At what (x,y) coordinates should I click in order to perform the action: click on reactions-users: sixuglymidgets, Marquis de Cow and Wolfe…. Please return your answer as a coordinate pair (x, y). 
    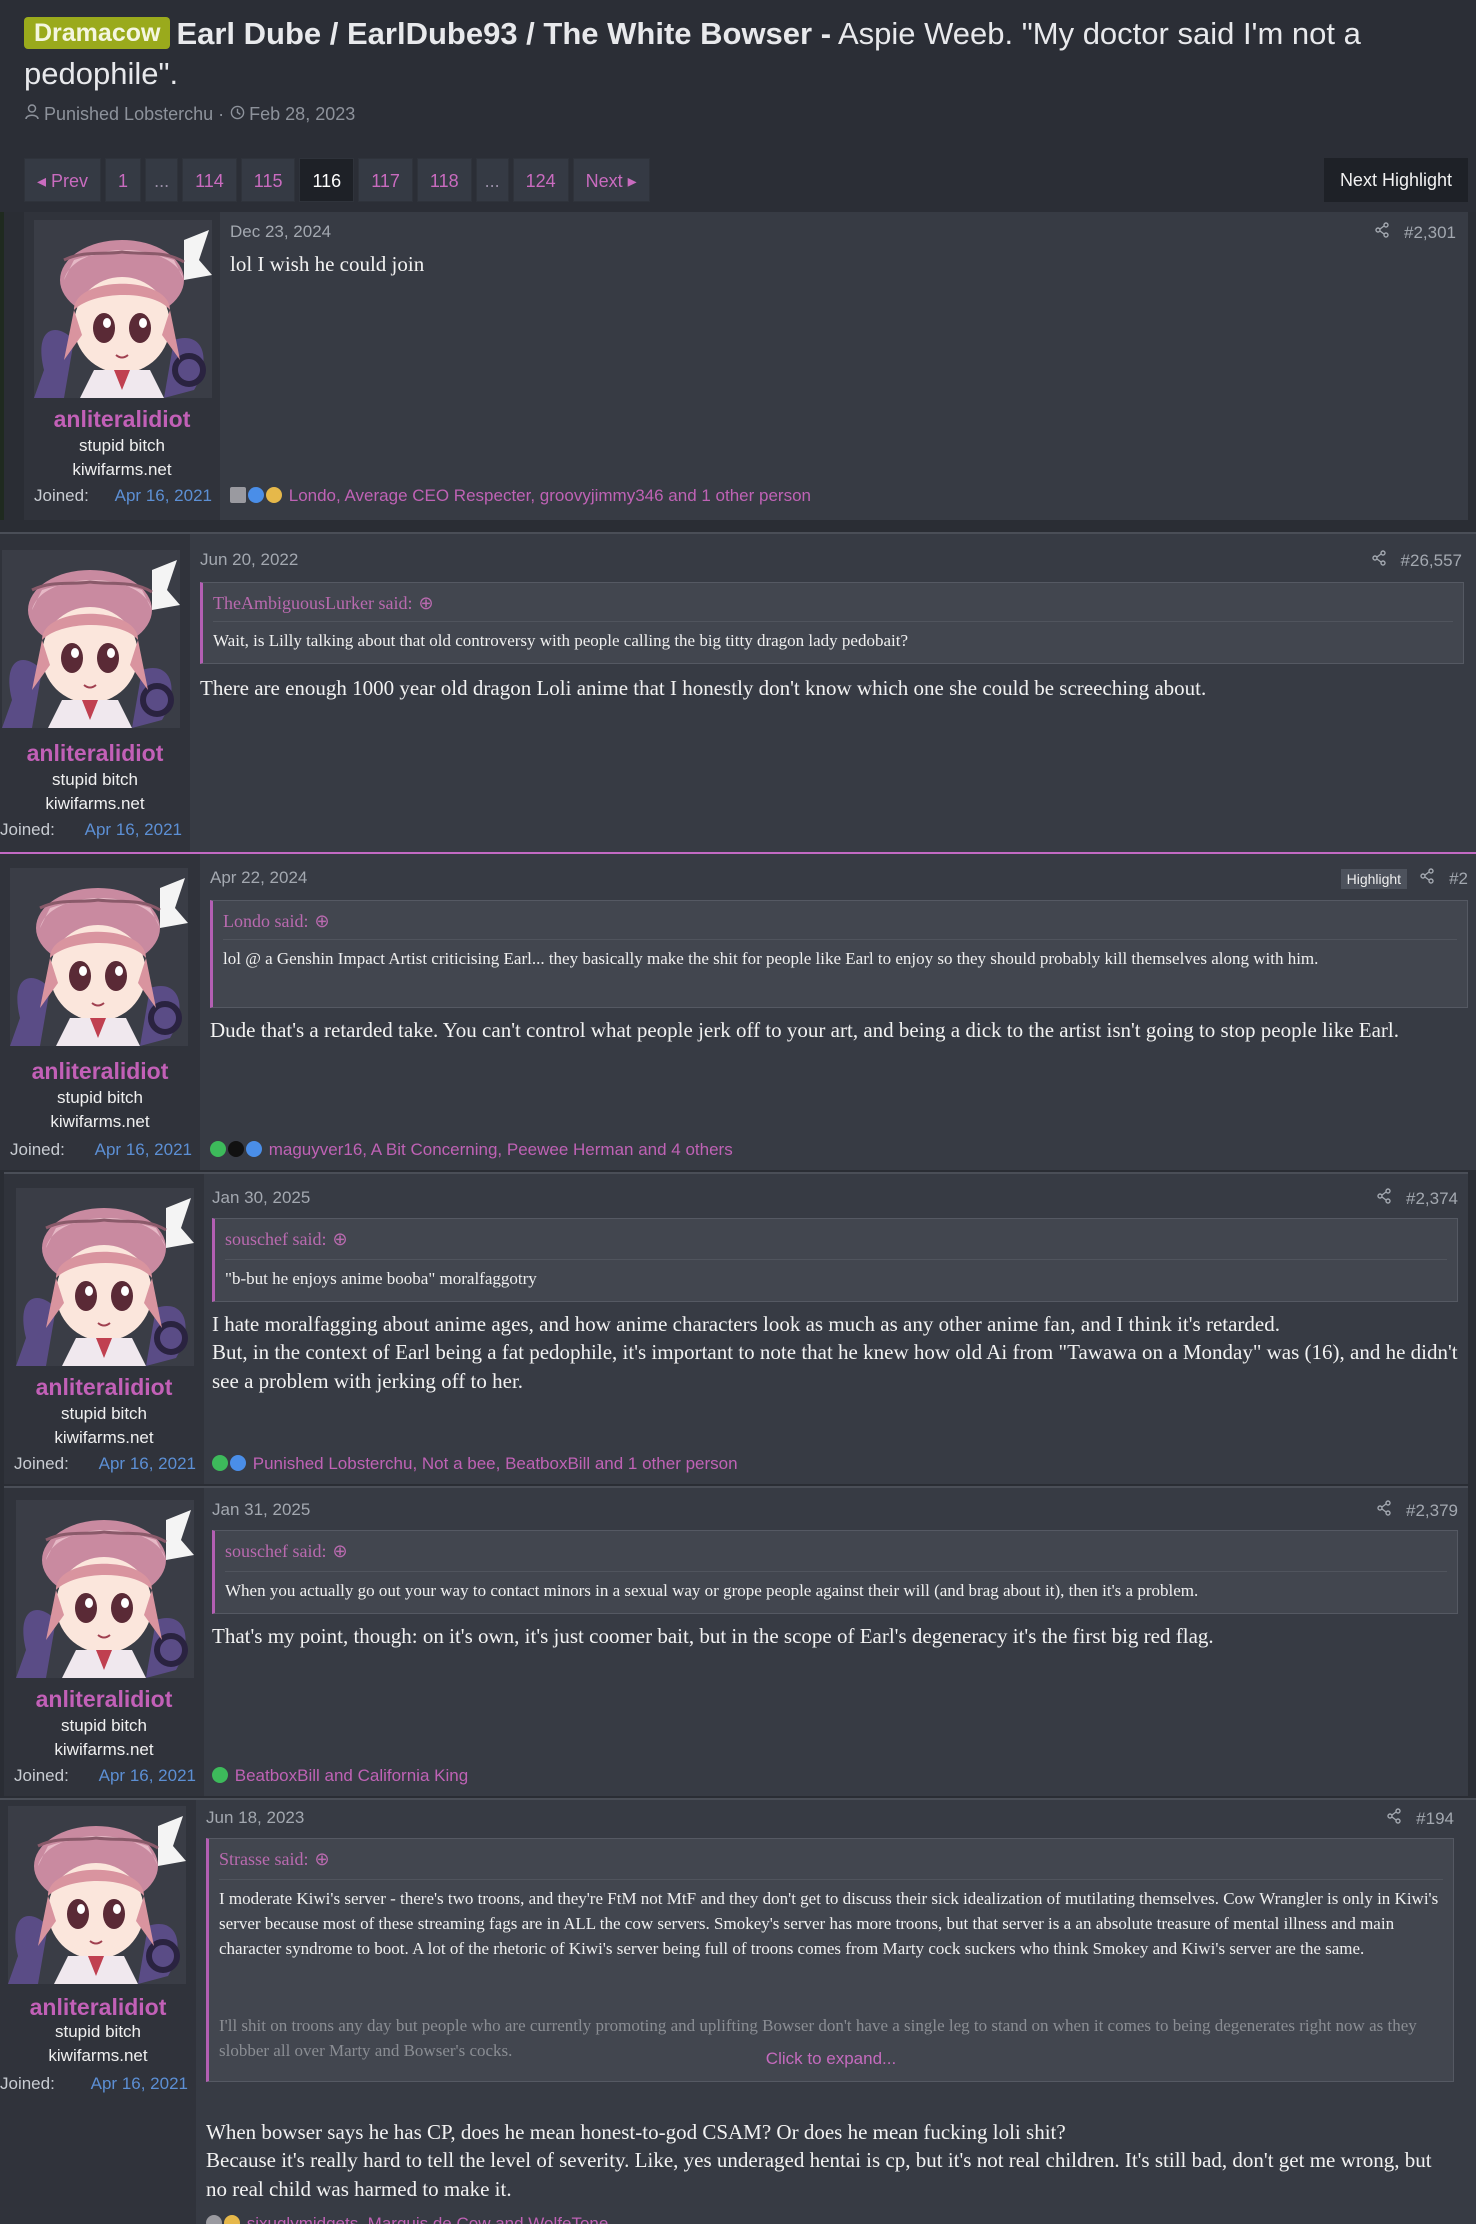
    Looking at the image, I should click on (428, 2219).